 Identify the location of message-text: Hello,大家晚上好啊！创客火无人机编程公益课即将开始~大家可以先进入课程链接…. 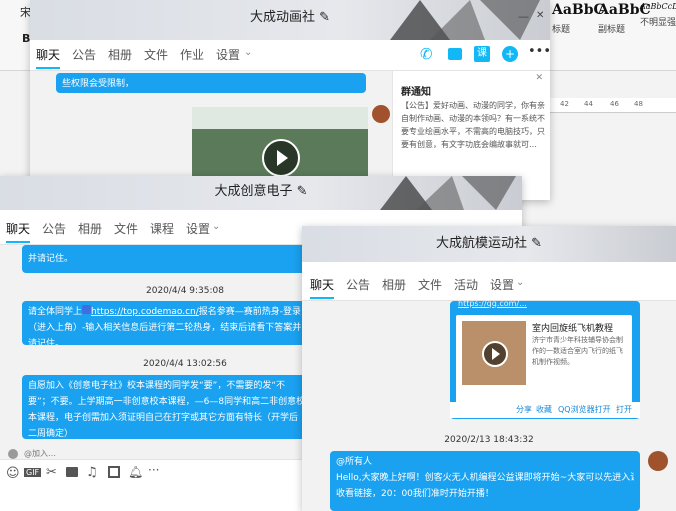
(485, 478).